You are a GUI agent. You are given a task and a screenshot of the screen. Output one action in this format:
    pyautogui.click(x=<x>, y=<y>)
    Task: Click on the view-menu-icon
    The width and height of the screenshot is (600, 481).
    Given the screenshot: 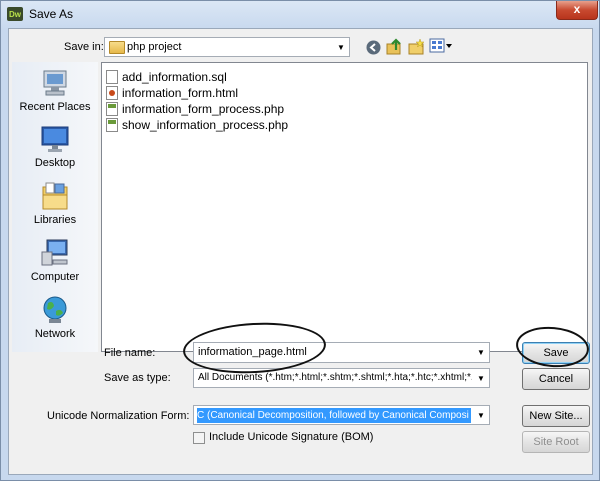 What is the action you would take?
    pyautogui.click(x=441, y=46)
    